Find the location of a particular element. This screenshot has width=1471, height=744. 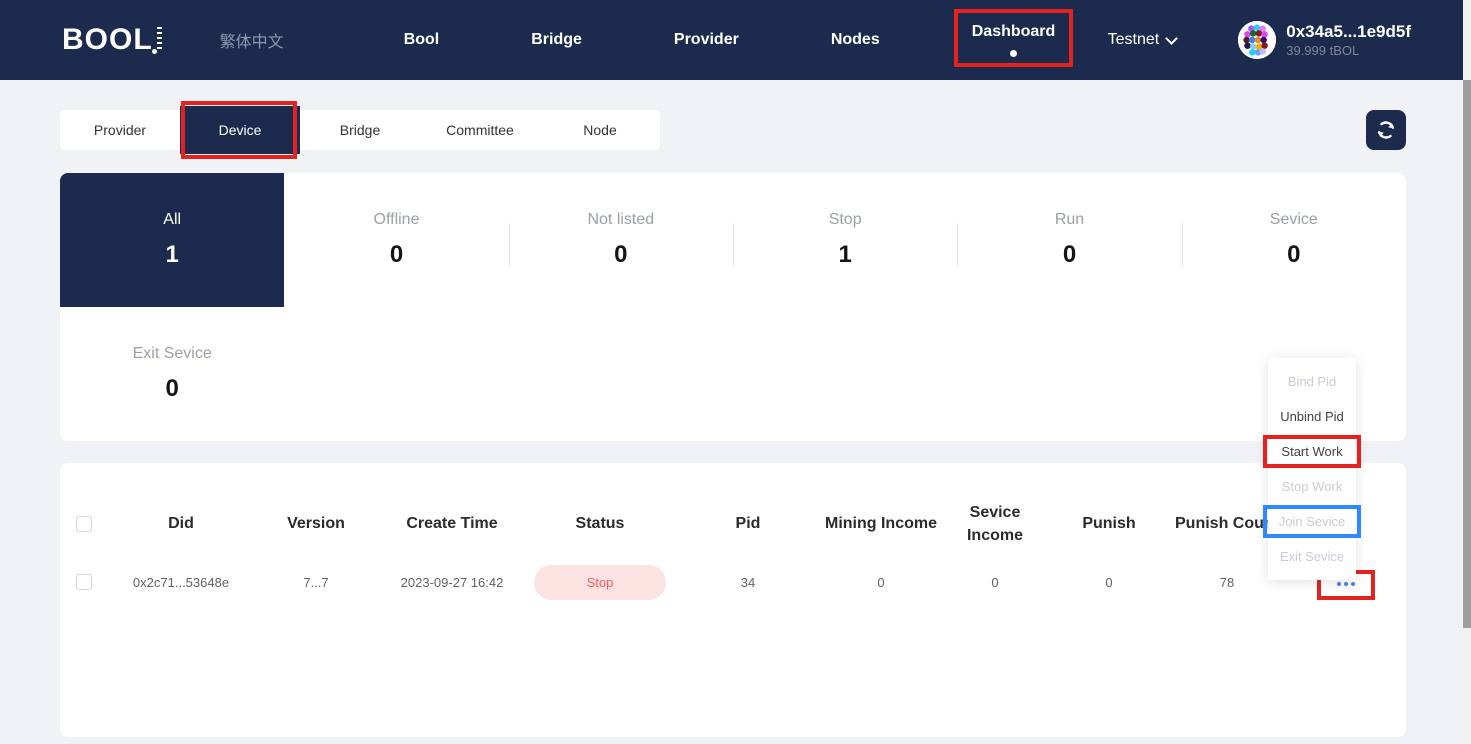

cell-status: Stop is located at coordinates (600, 582).